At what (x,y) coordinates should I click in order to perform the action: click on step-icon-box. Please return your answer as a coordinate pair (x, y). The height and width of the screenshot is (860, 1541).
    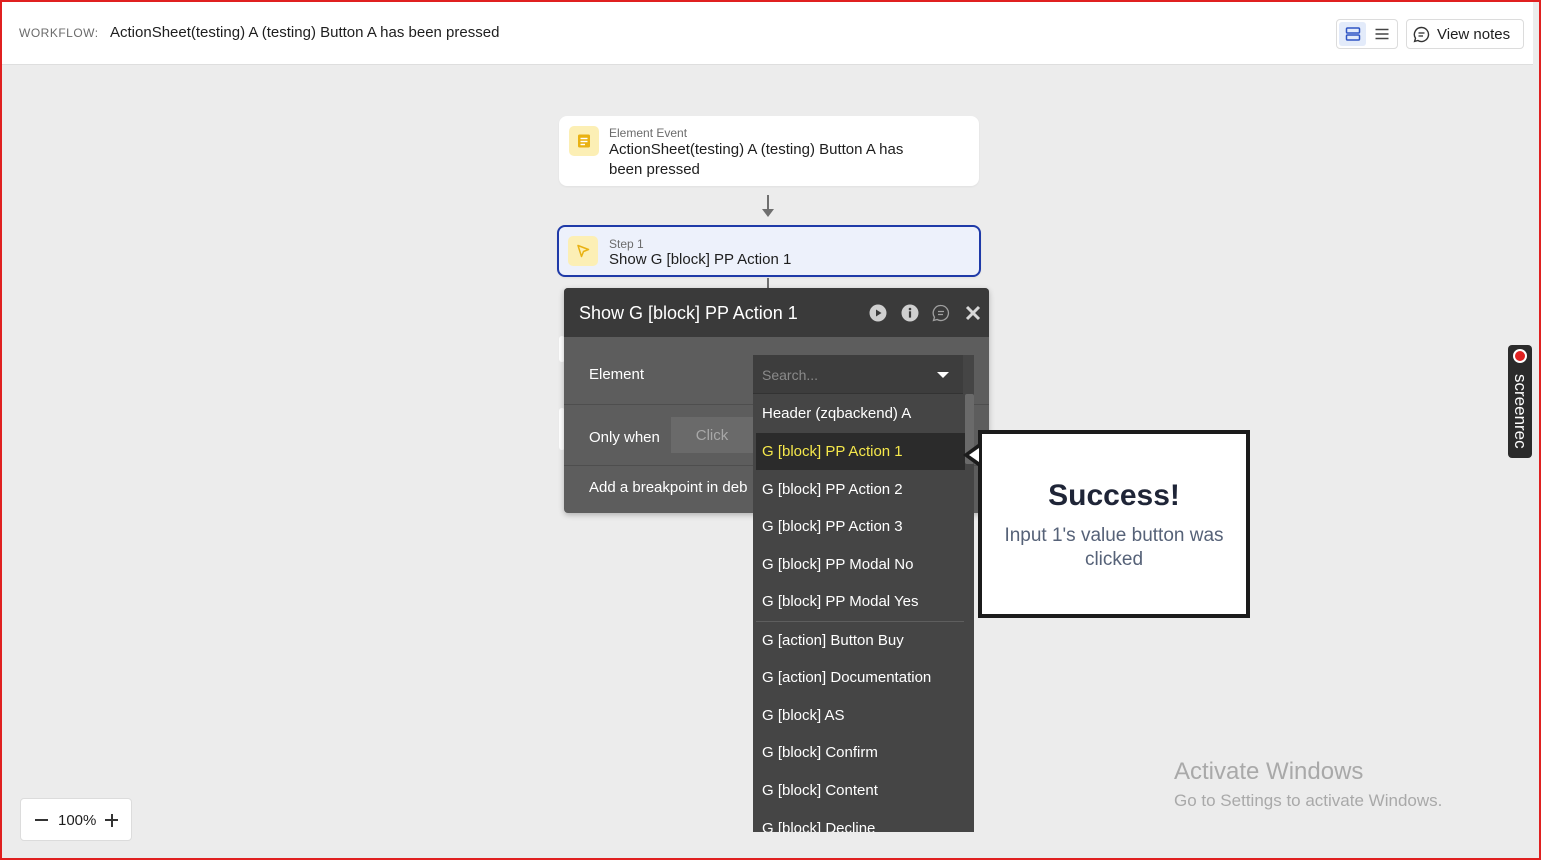
    Looking at the image, I should click on (583, 251).